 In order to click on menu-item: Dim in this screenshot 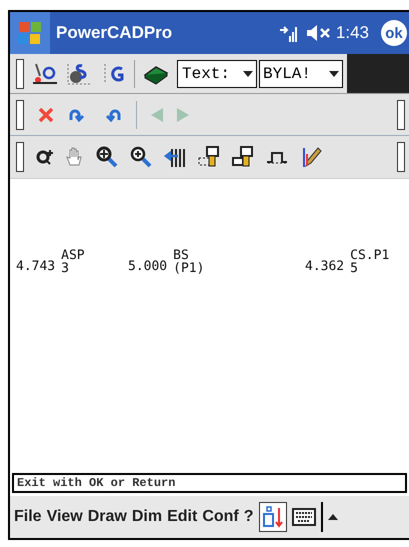, I will do `click(147, 517)`.